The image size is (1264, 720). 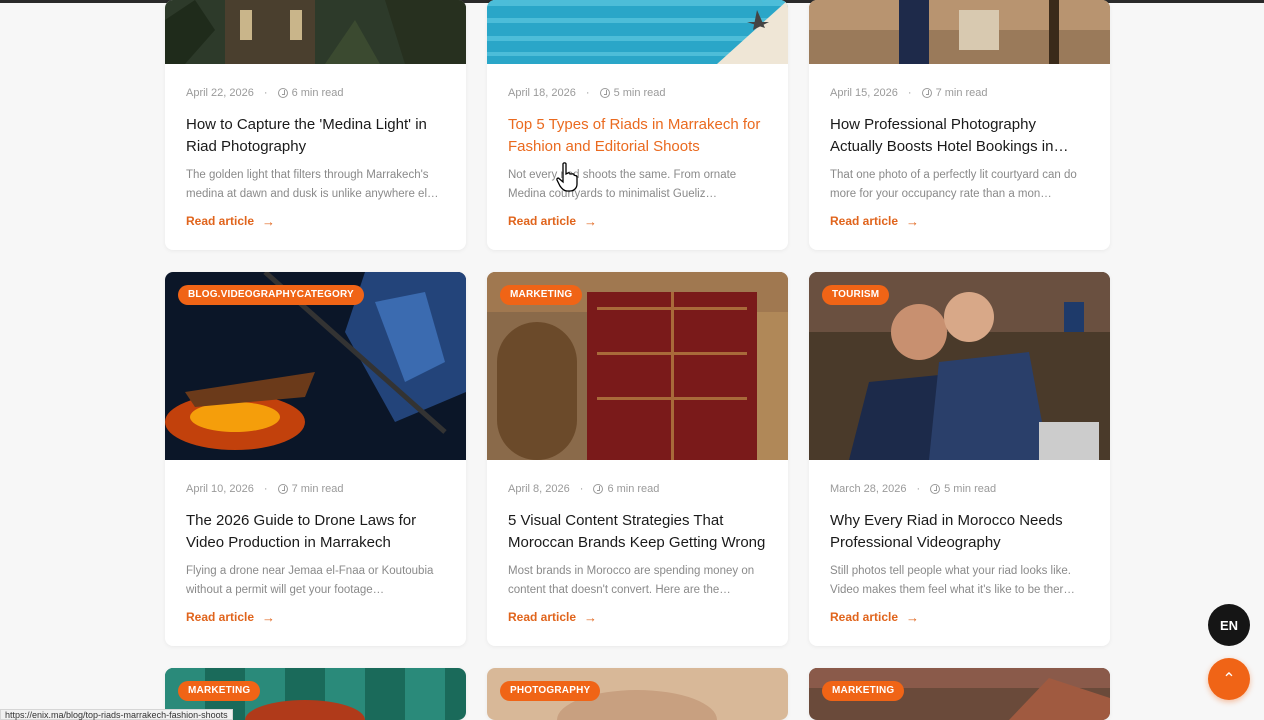 What do you see at coordinates (913, 489) in the screenshot?
I see `article-meta: March 28, 2026 · 5 min read` at bounding box center [913, 489].